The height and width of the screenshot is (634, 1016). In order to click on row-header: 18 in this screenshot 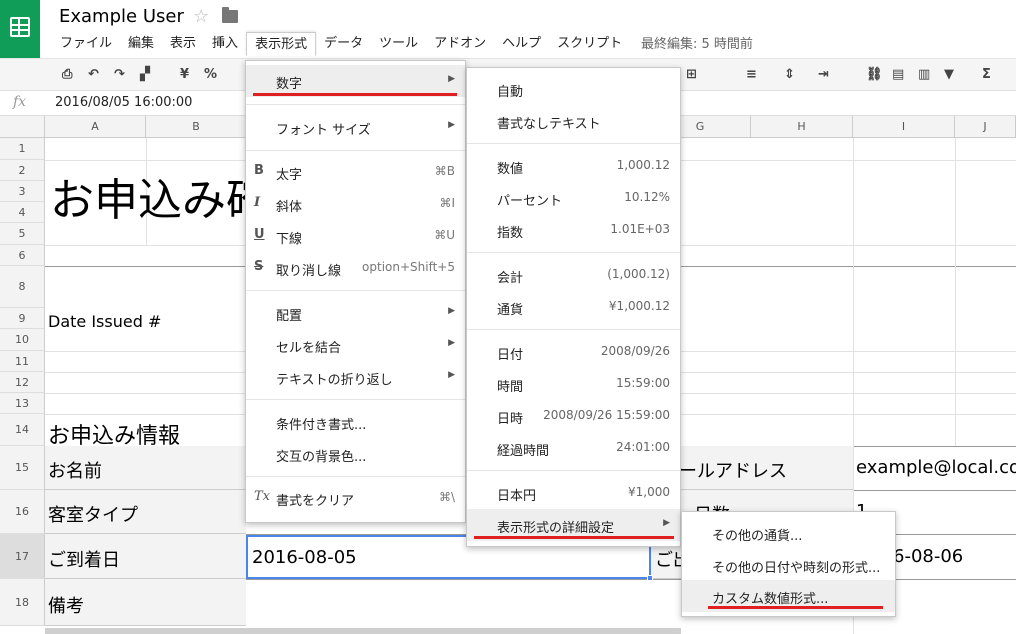, I will do `click(22, 602)`.